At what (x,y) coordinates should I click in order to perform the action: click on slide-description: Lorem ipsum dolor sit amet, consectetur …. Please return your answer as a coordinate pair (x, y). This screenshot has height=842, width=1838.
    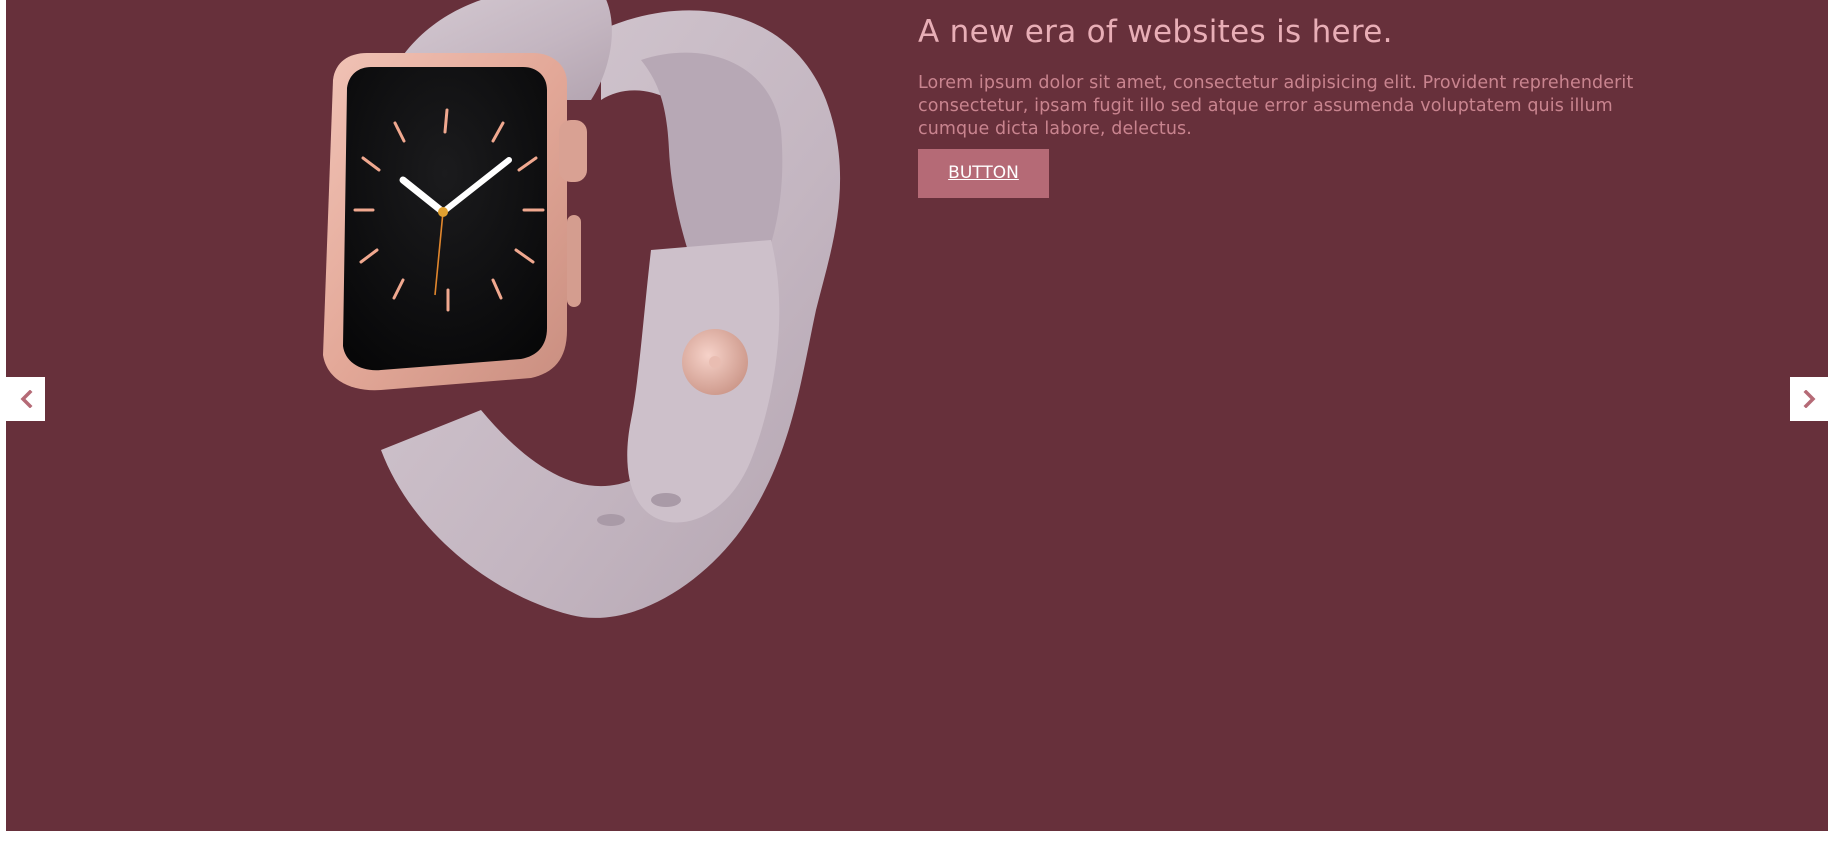
    Looking at the image, I should click on (1276, 106).